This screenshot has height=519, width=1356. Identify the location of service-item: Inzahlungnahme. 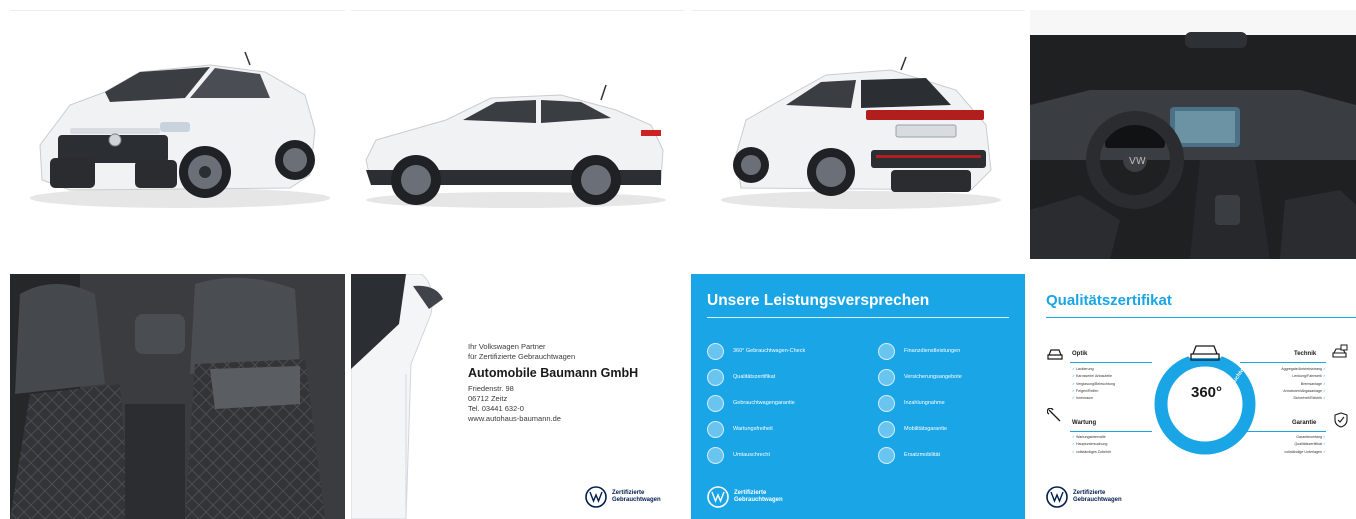
(951, 403).